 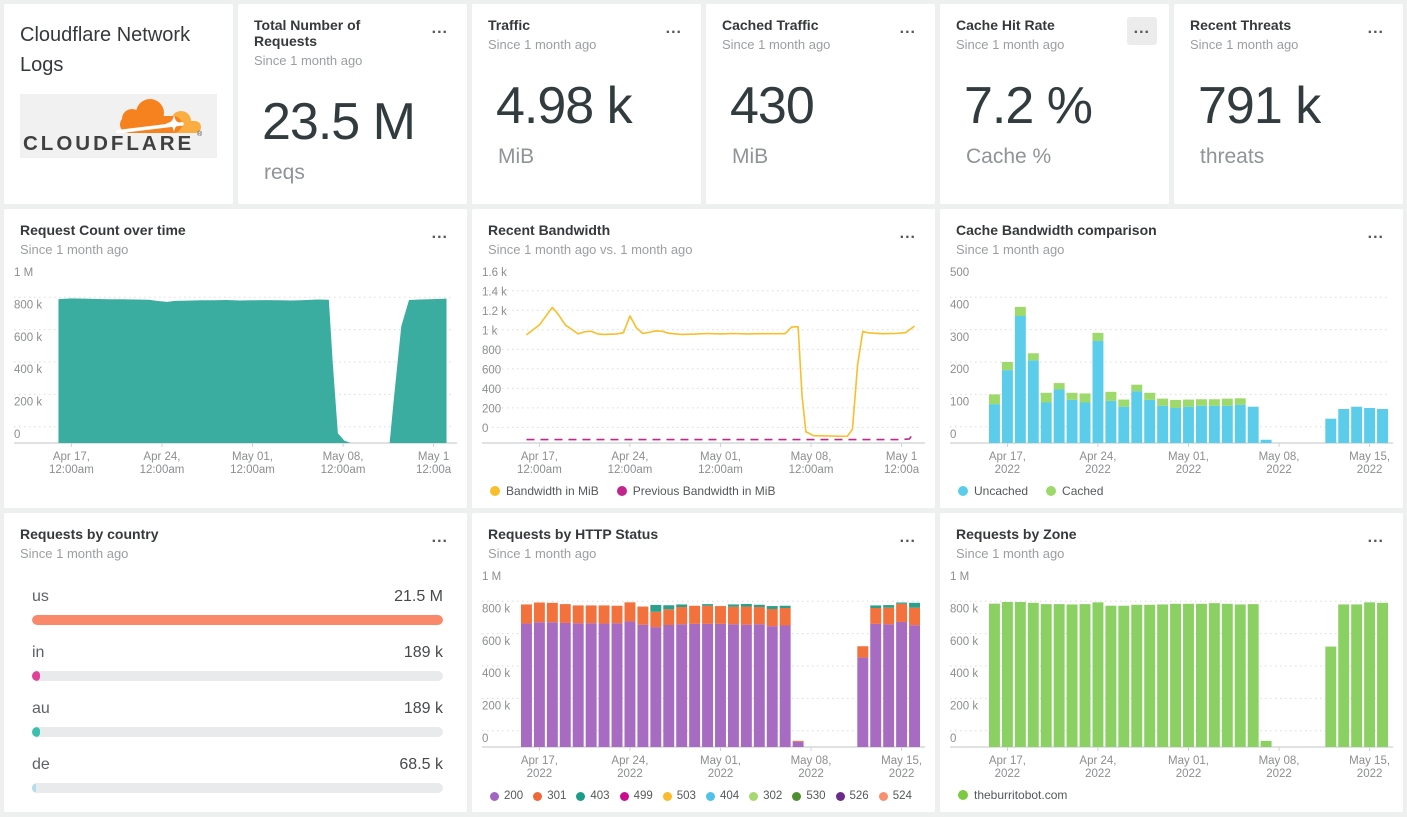 I want to click on svg-text: May 1, so click(x=901, y=457).